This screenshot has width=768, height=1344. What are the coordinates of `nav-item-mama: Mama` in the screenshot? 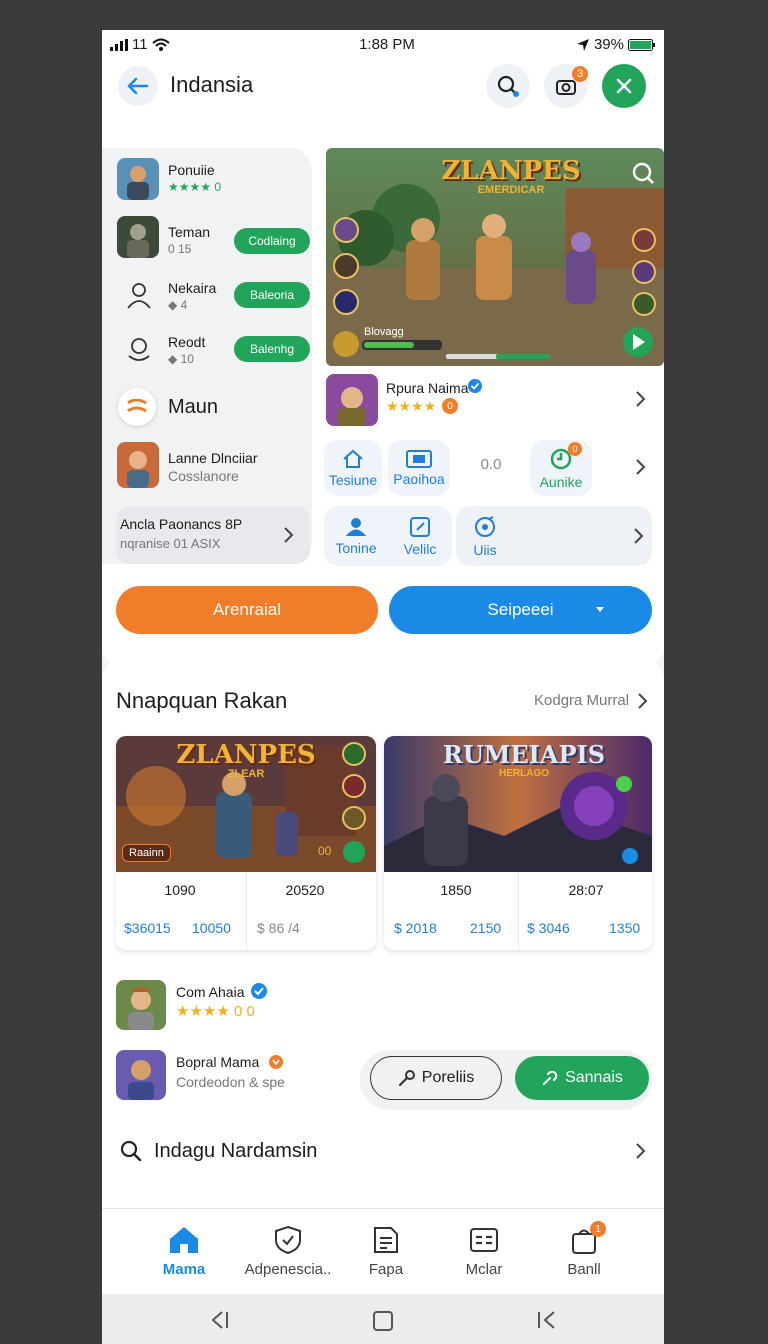 It's located at (184, 1251).